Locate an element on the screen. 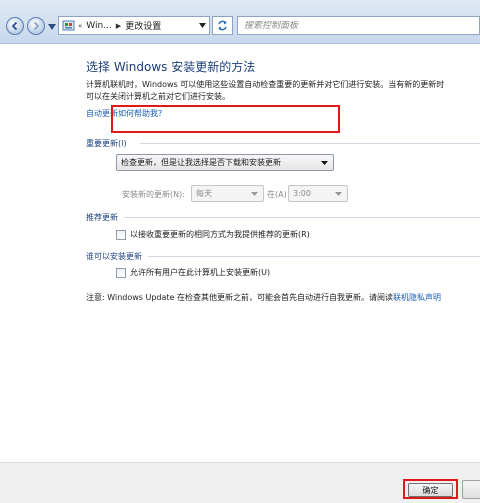  install-day-dropdown: 每天 is located at coordinates (227, 193).